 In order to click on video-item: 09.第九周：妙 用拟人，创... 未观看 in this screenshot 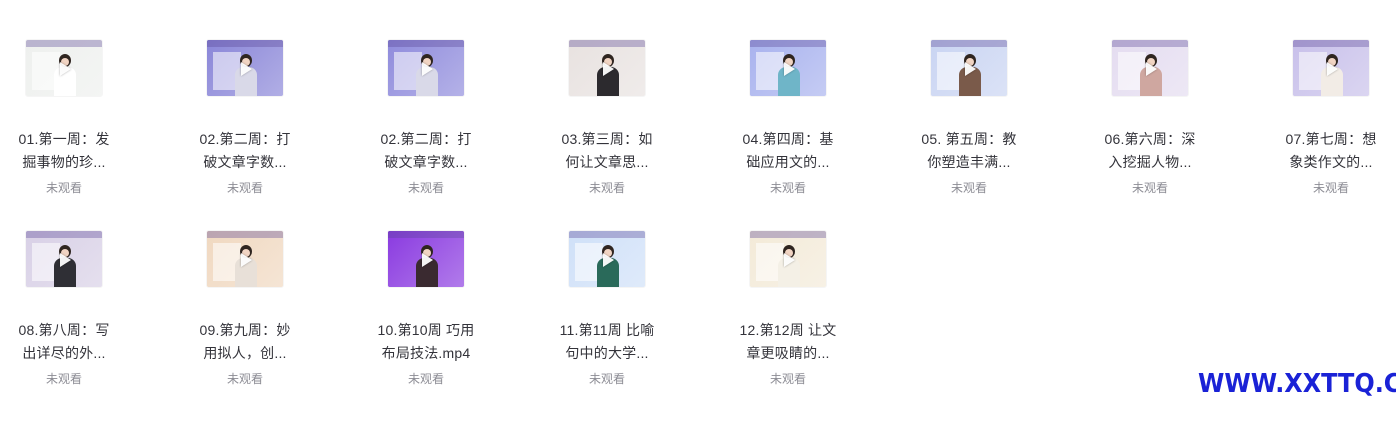, I will do `click(245, 326)`.